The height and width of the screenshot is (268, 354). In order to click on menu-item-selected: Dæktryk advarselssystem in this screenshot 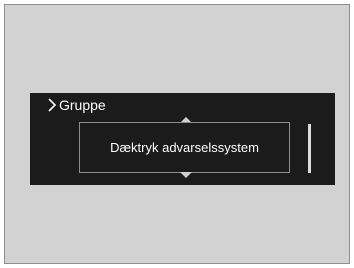, I will do `click(184, 147)`.